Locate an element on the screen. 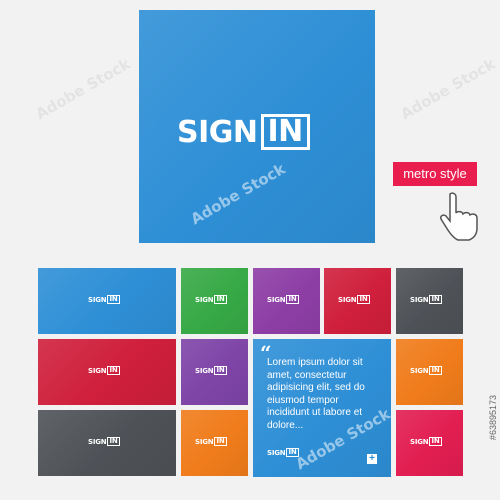  tile-crimson: SIGN IN is located at coordinates (357, 301).